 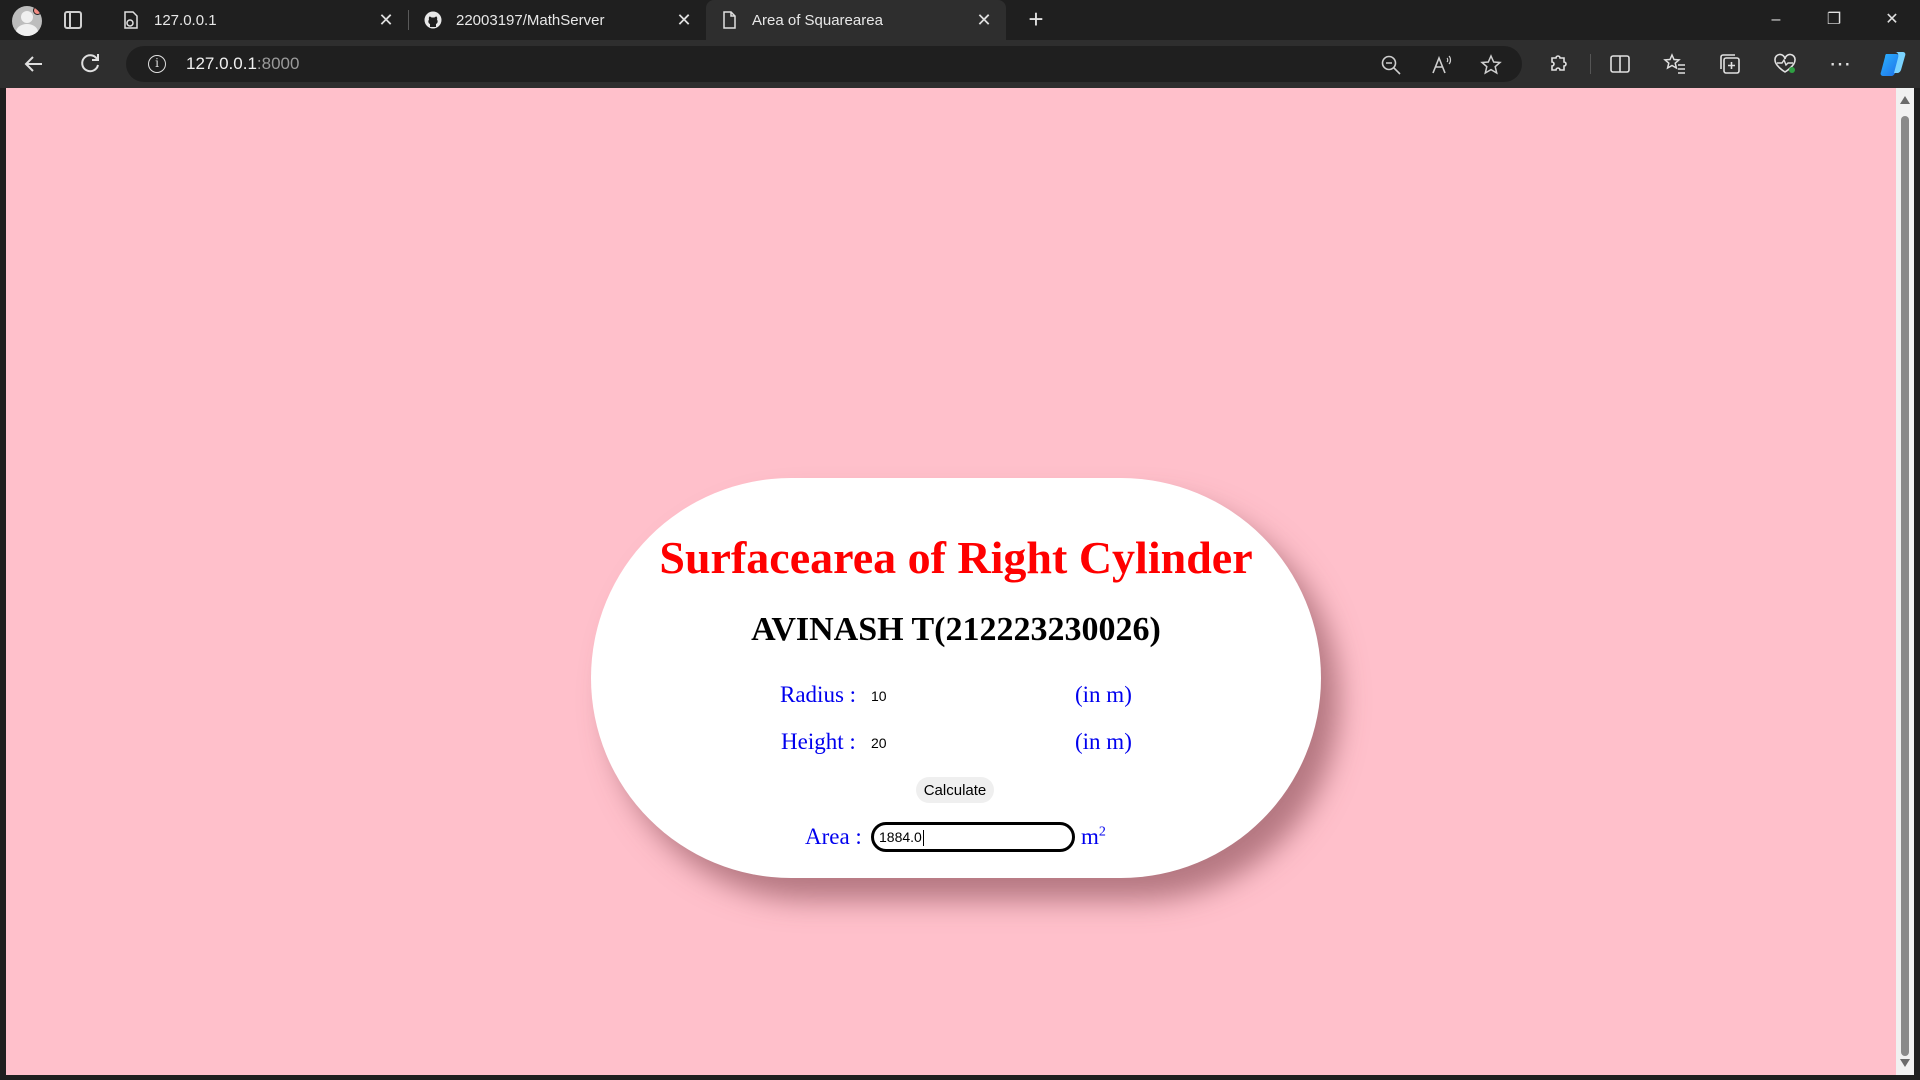 I want to click on height-label: Height :, so click(x=818, y=741).